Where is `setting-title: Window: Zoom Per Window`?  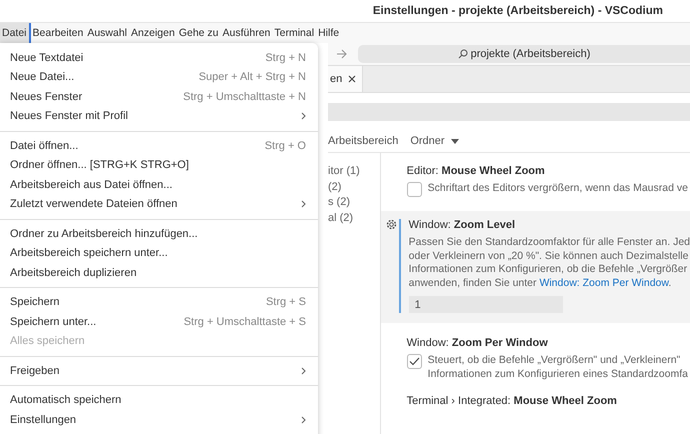
setting-title: Window: Zoom Per Window is located at coordinates (477, 343).